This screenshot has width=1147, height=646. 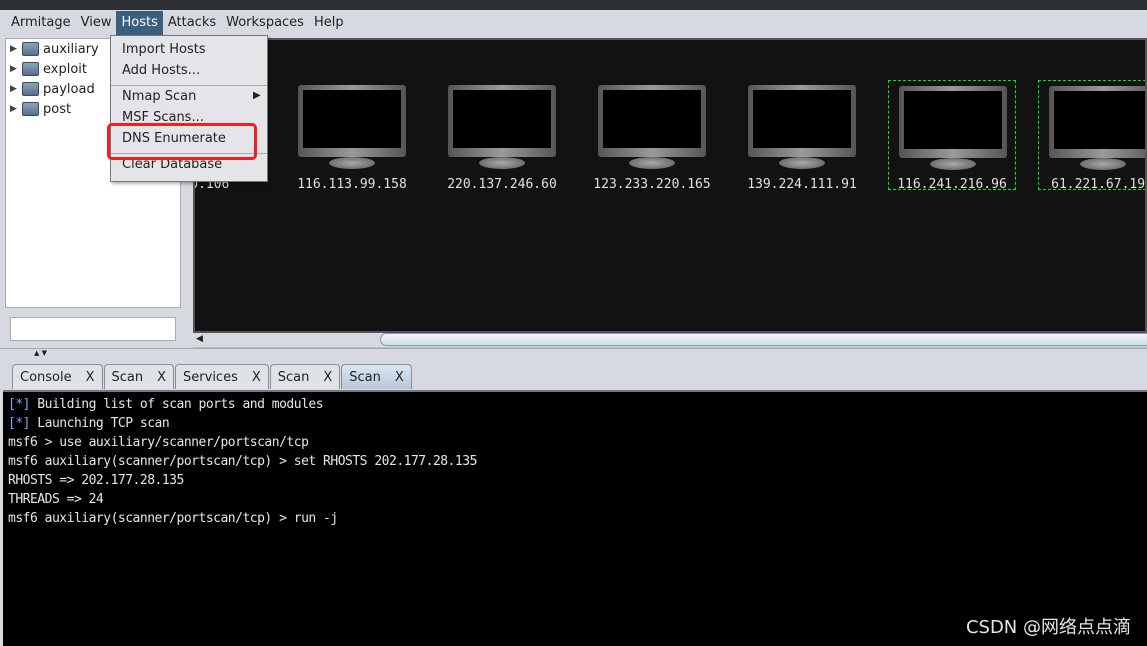 I want to click on tree-item-label: payload, so click(x=69, y=89).